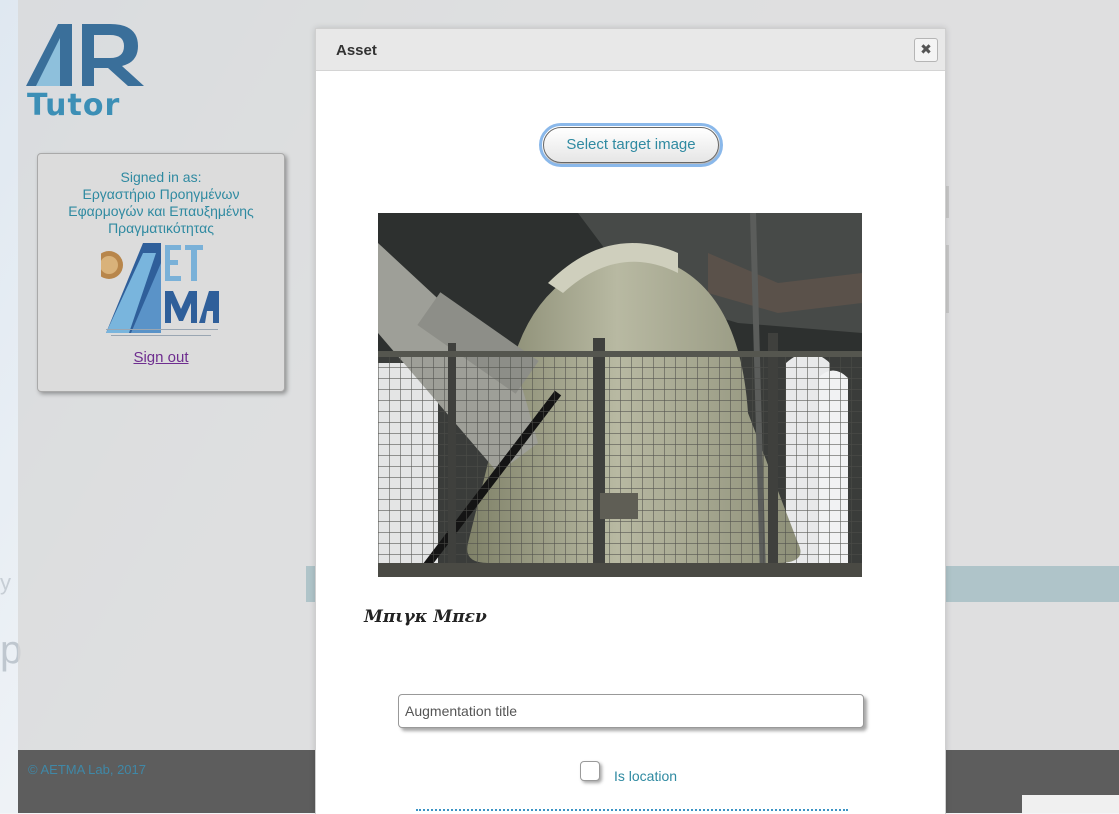 The height and width of the screenshot is (814, 1119). What do you see at coordinates (5, 582) in the screenshot?
I see `background-watermark: y` at bounding box center [5, 582].